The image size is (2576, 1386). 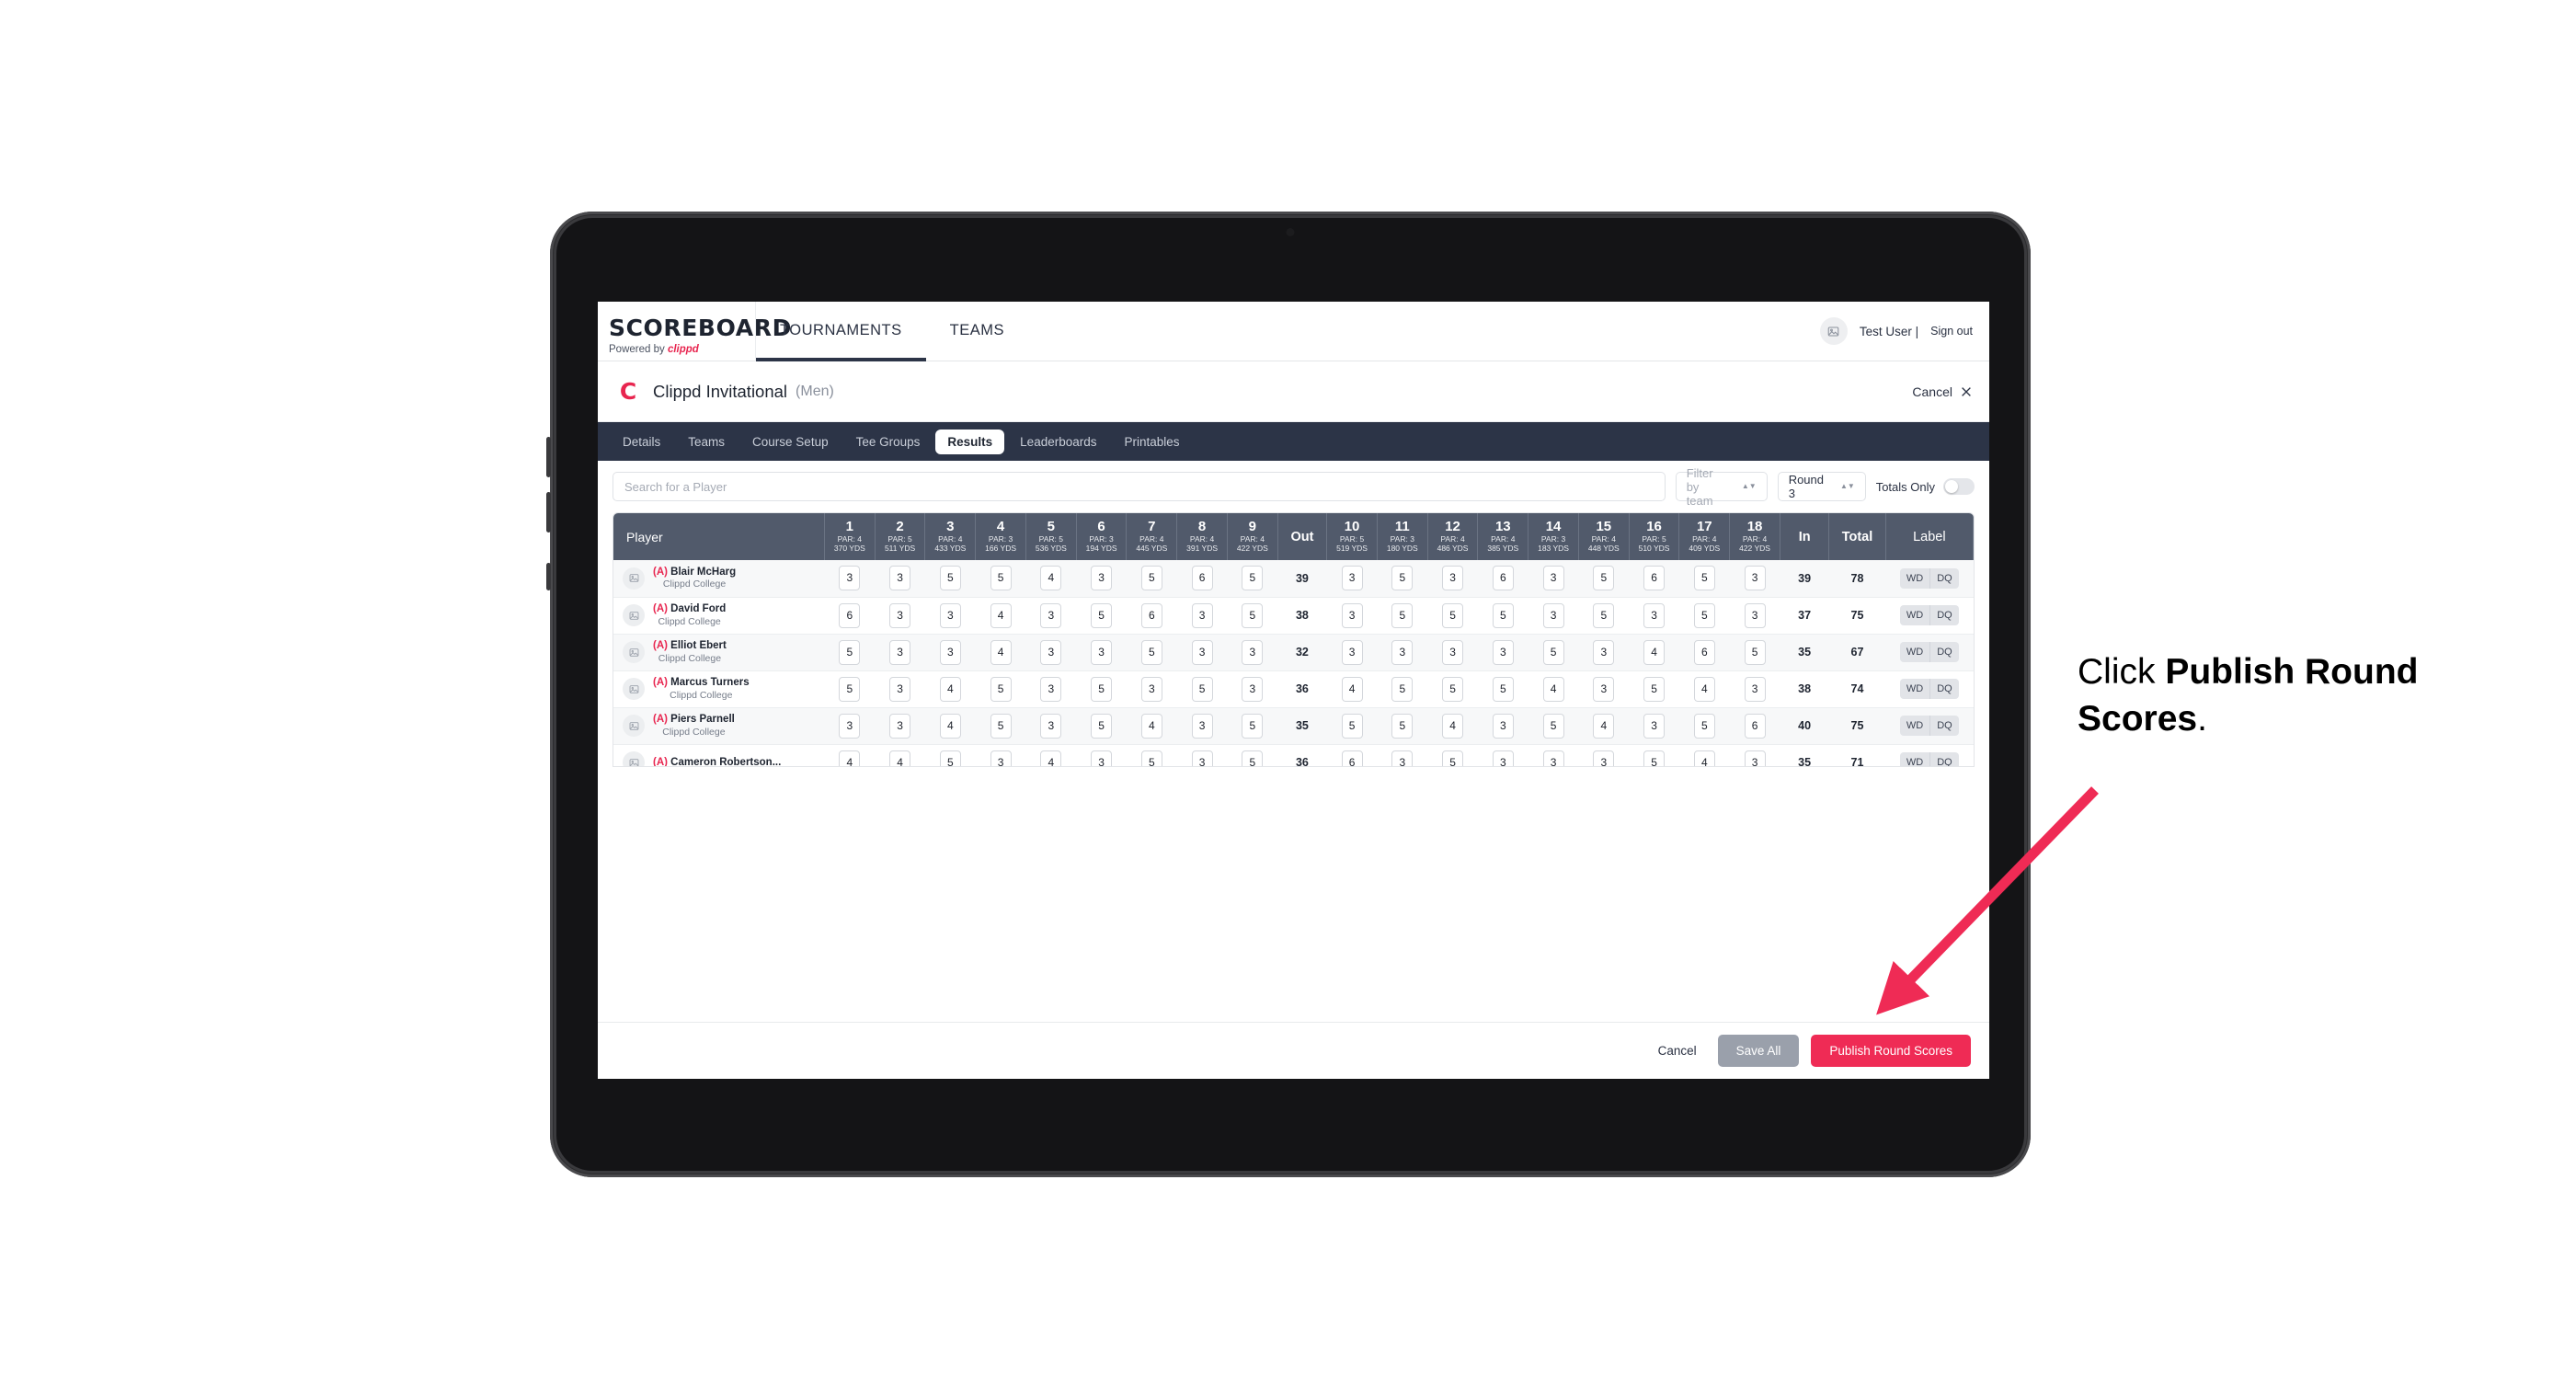 I want to click on score-input-hole-1: 5, so click(x=850, y=689).